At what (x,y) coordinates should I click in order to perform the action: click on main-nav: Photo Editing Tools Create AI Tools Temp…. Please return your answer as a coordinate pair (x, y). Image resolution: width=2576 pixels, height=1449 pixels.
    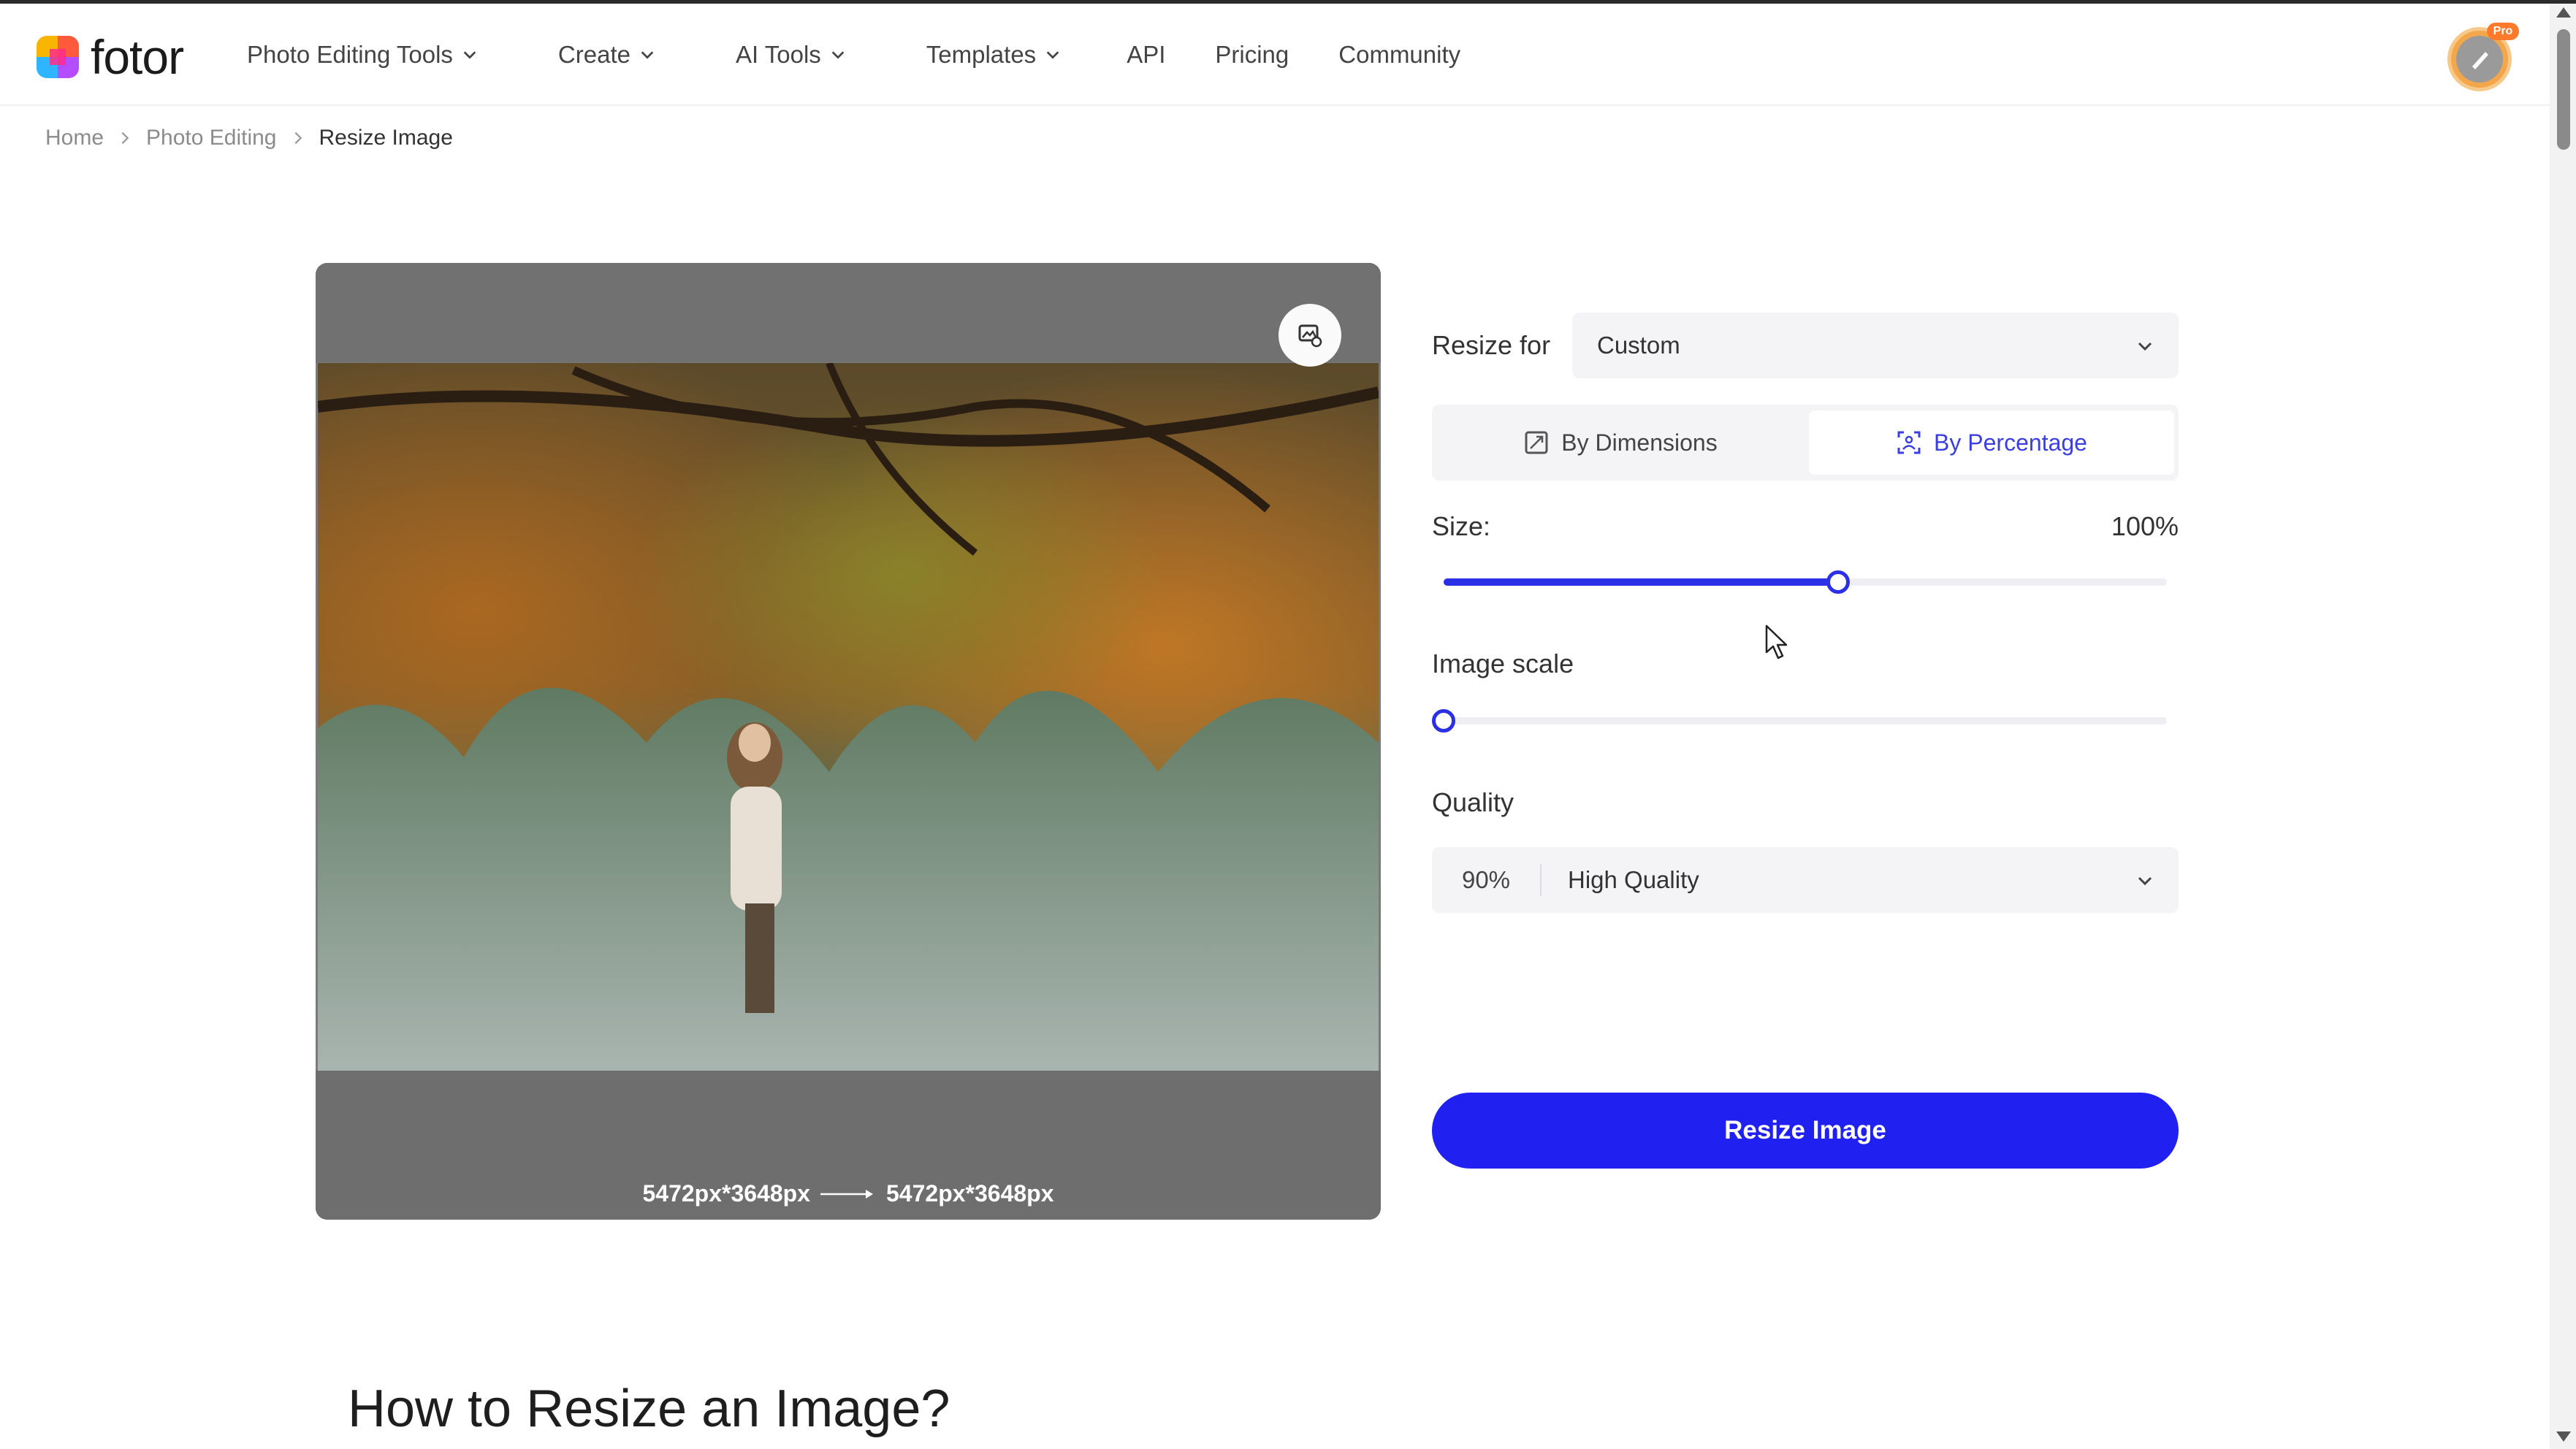
    Looking at the image, I should click on (853, 55).